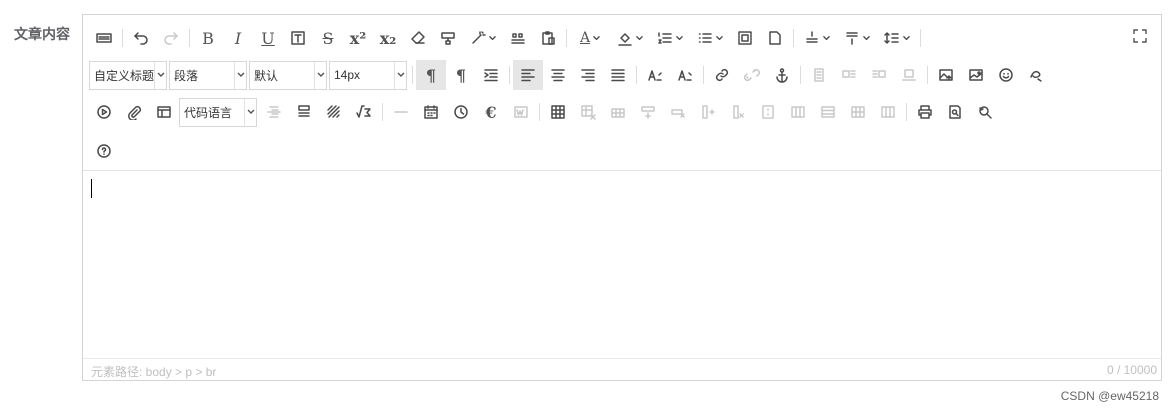  Describe the element at coordinates (509, 75) in the screenshot. I see `separator` at that location.